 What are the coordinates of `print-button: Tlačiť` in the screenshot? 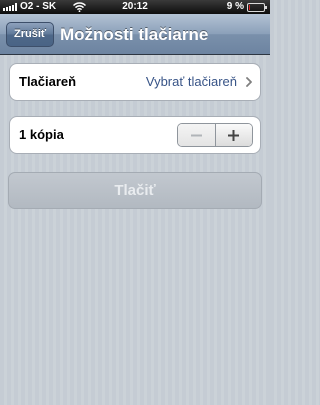 It's located at (135, 190).